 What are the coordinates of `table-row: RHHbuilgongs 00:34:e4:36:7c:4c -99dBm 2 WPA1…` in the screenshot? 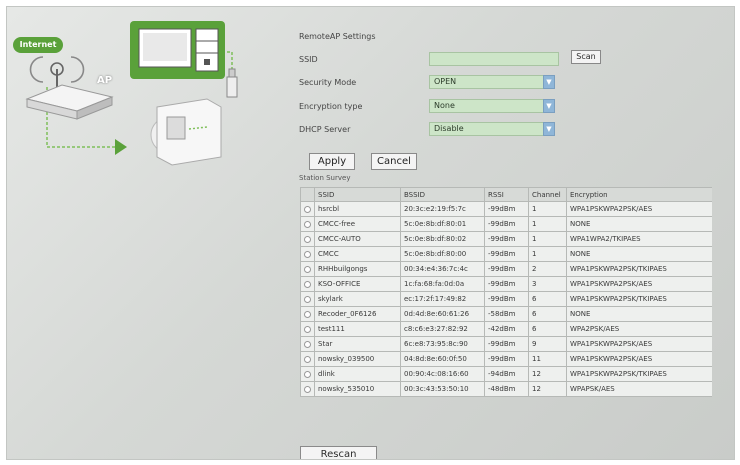 It's located at (506, 269).